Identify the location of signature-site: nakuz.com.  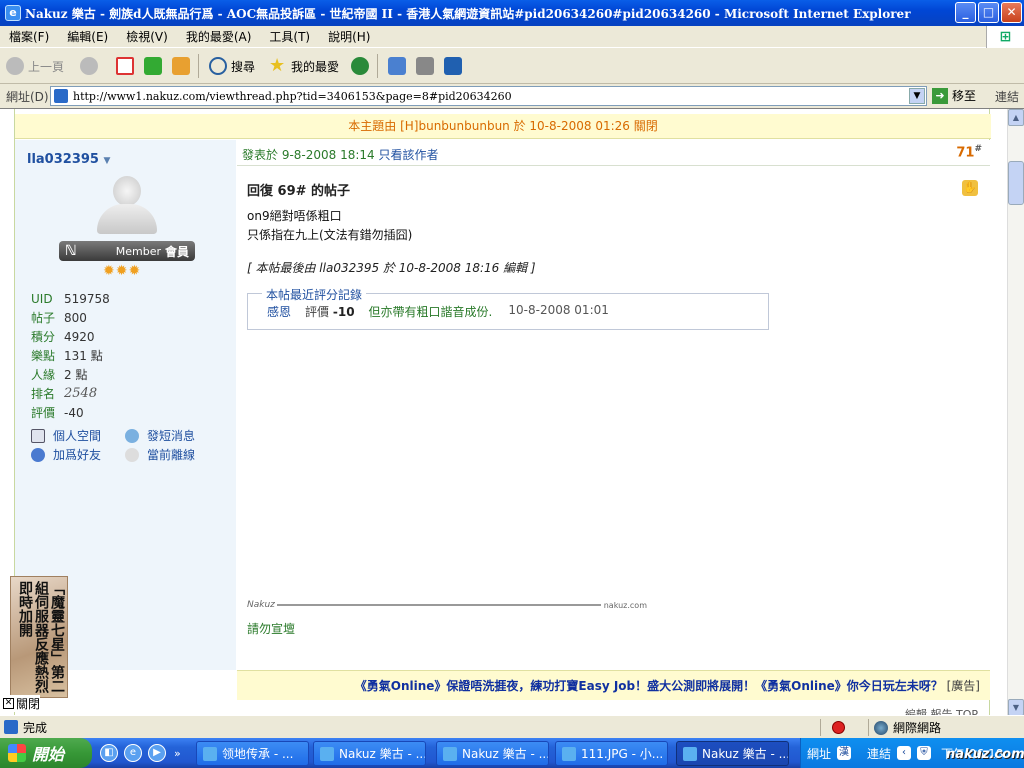
(625, 605).